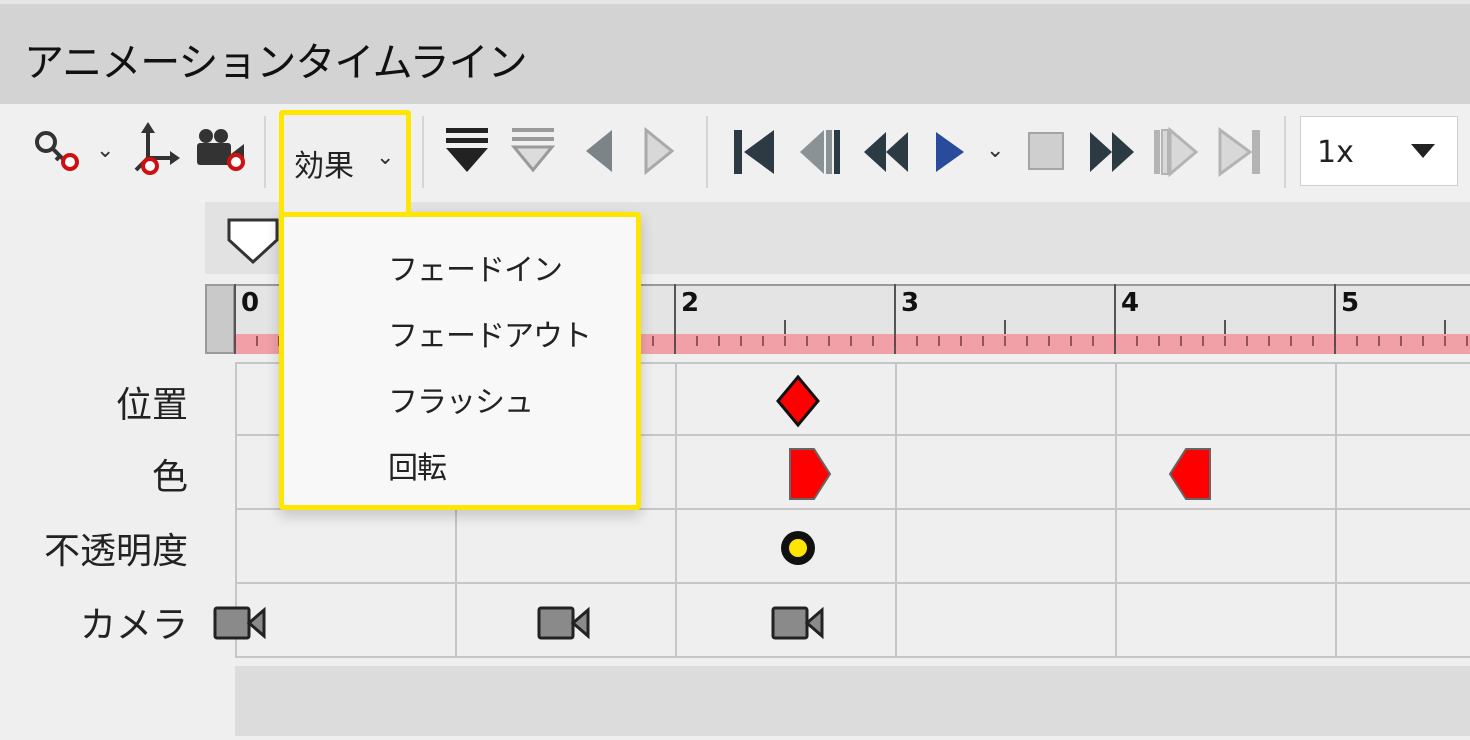 This screenshot has height=740, width=1470. I want to click on panel-header: アニメーションタイムライン, so click(735, 52).